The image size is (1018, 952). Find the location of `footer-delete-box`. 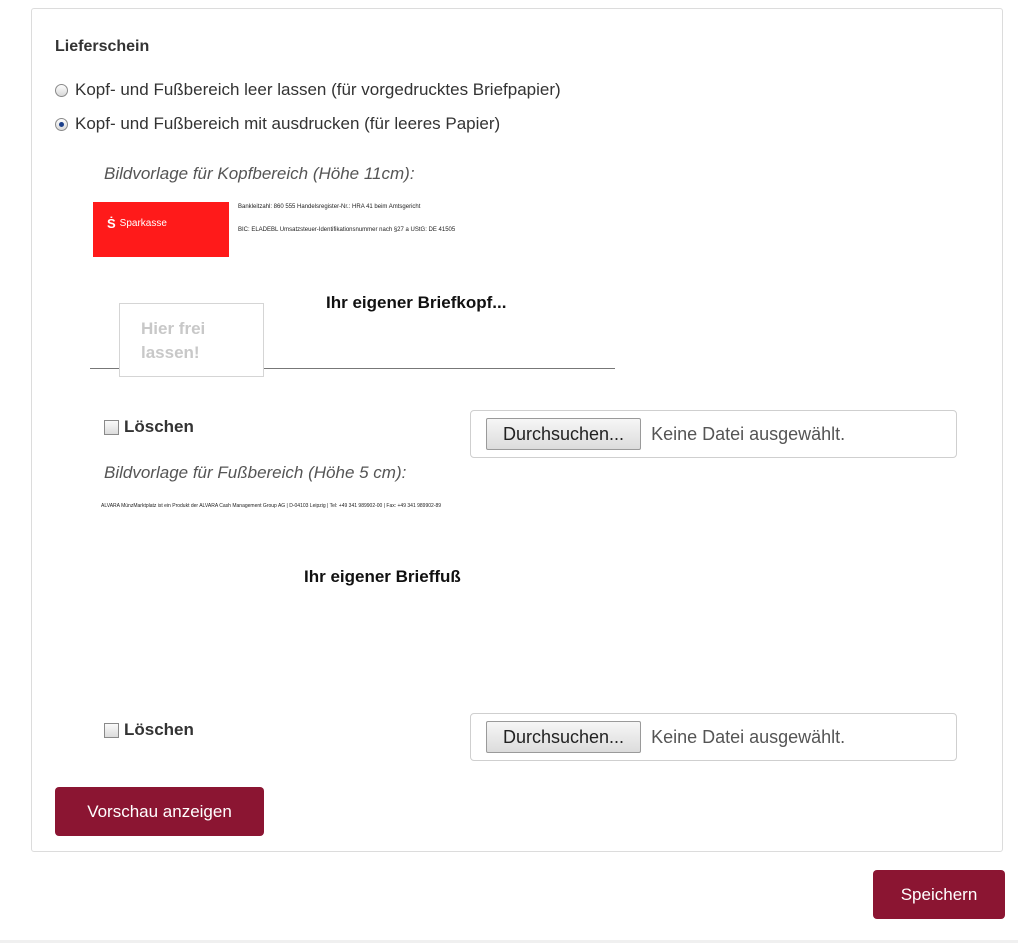

footer-delete-box is located at coordinates (111, 730).